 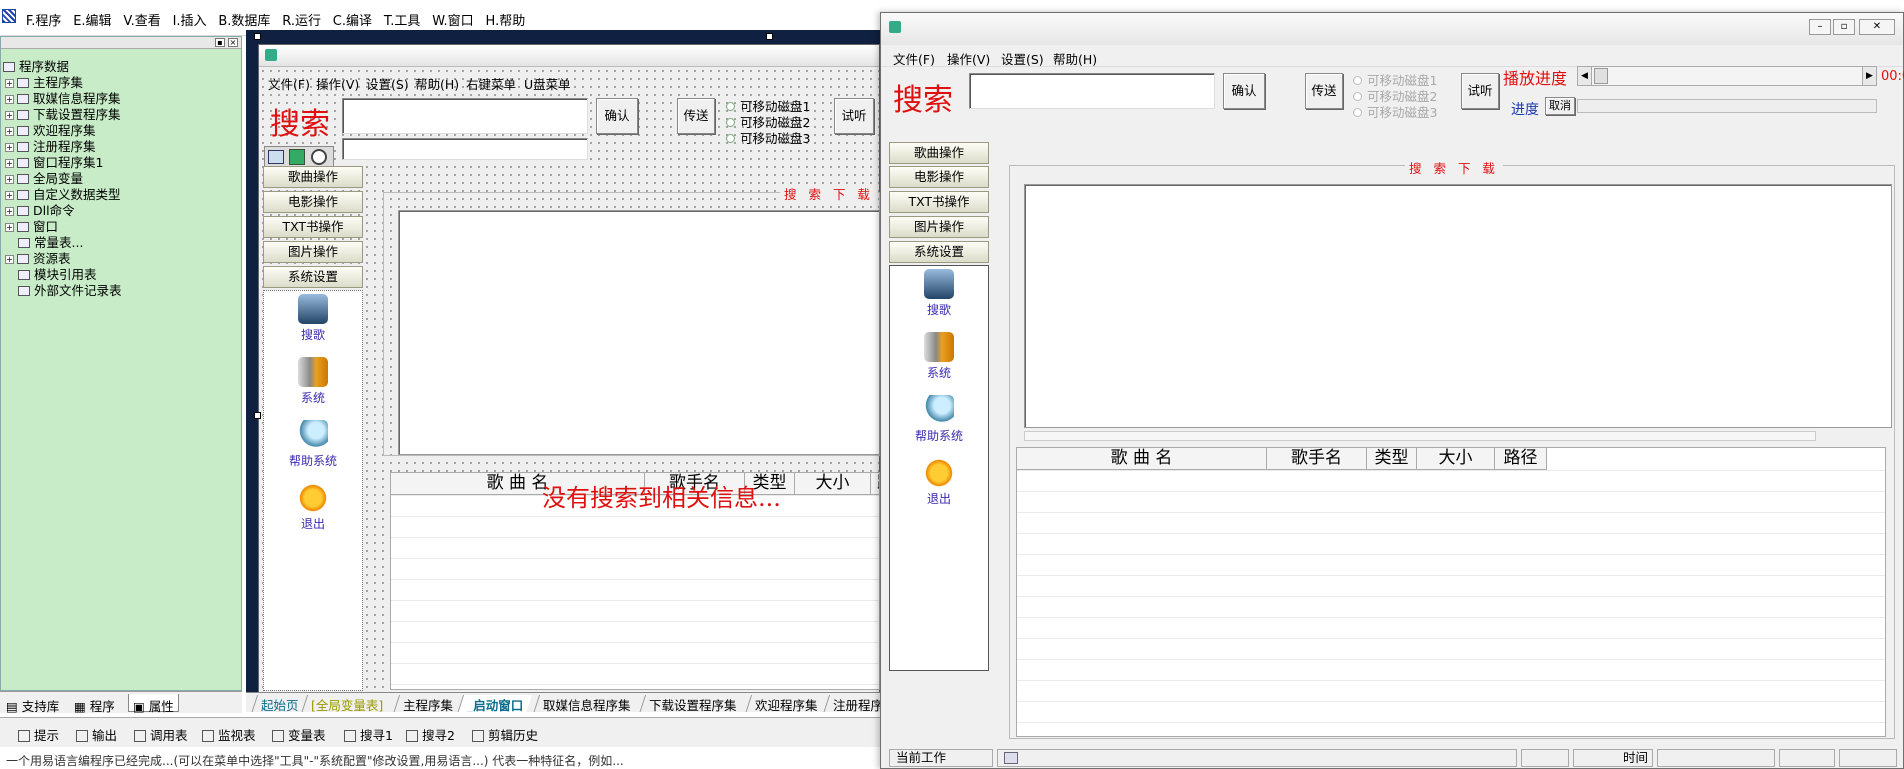 What do you see at coordinates (1877, 27) in the screenshot?
I see `close-window-icon: ✕` at bounding box center [1877, 27].